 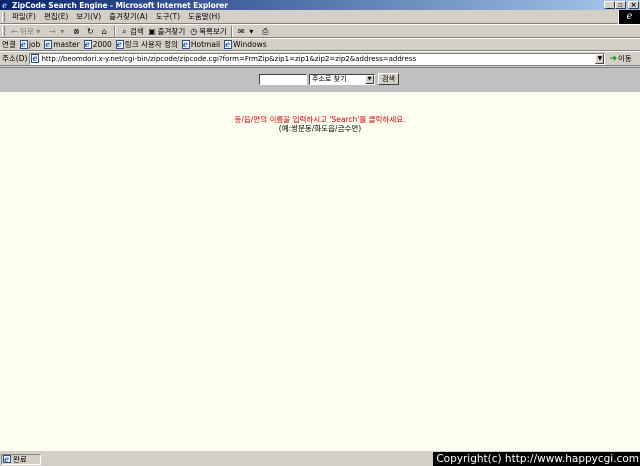 I want to click on status-text: 완료, so click(x=20, y=459).